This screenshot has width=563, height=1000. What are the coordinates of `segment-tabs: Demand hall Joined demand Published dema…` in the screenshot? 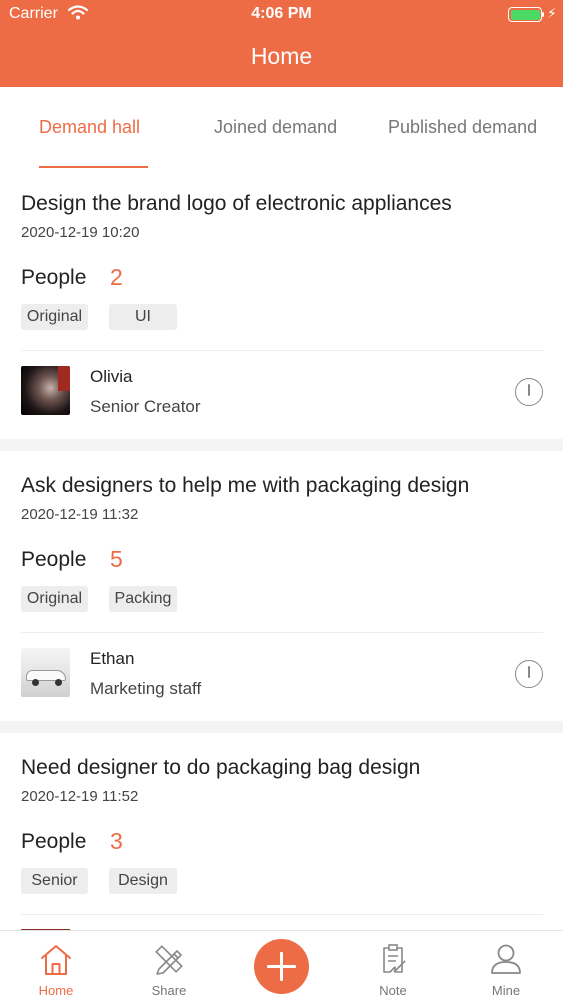 It's located at (281, 128).